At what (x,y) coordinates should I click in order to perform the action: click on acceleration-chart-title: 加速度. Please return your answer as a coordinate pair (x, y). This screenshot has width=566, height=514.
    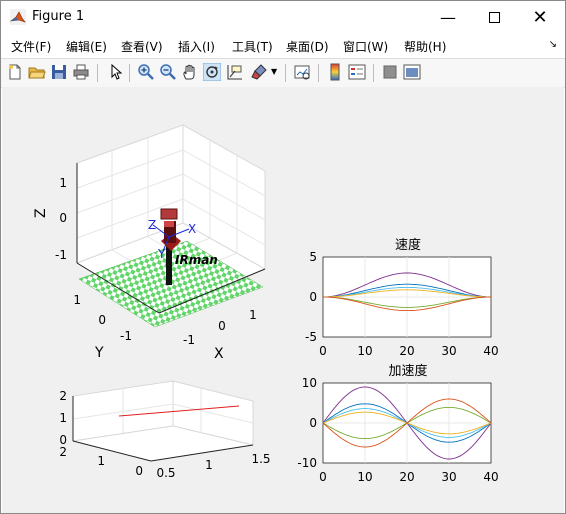
    Looking at the image, I should click on (407, 371).